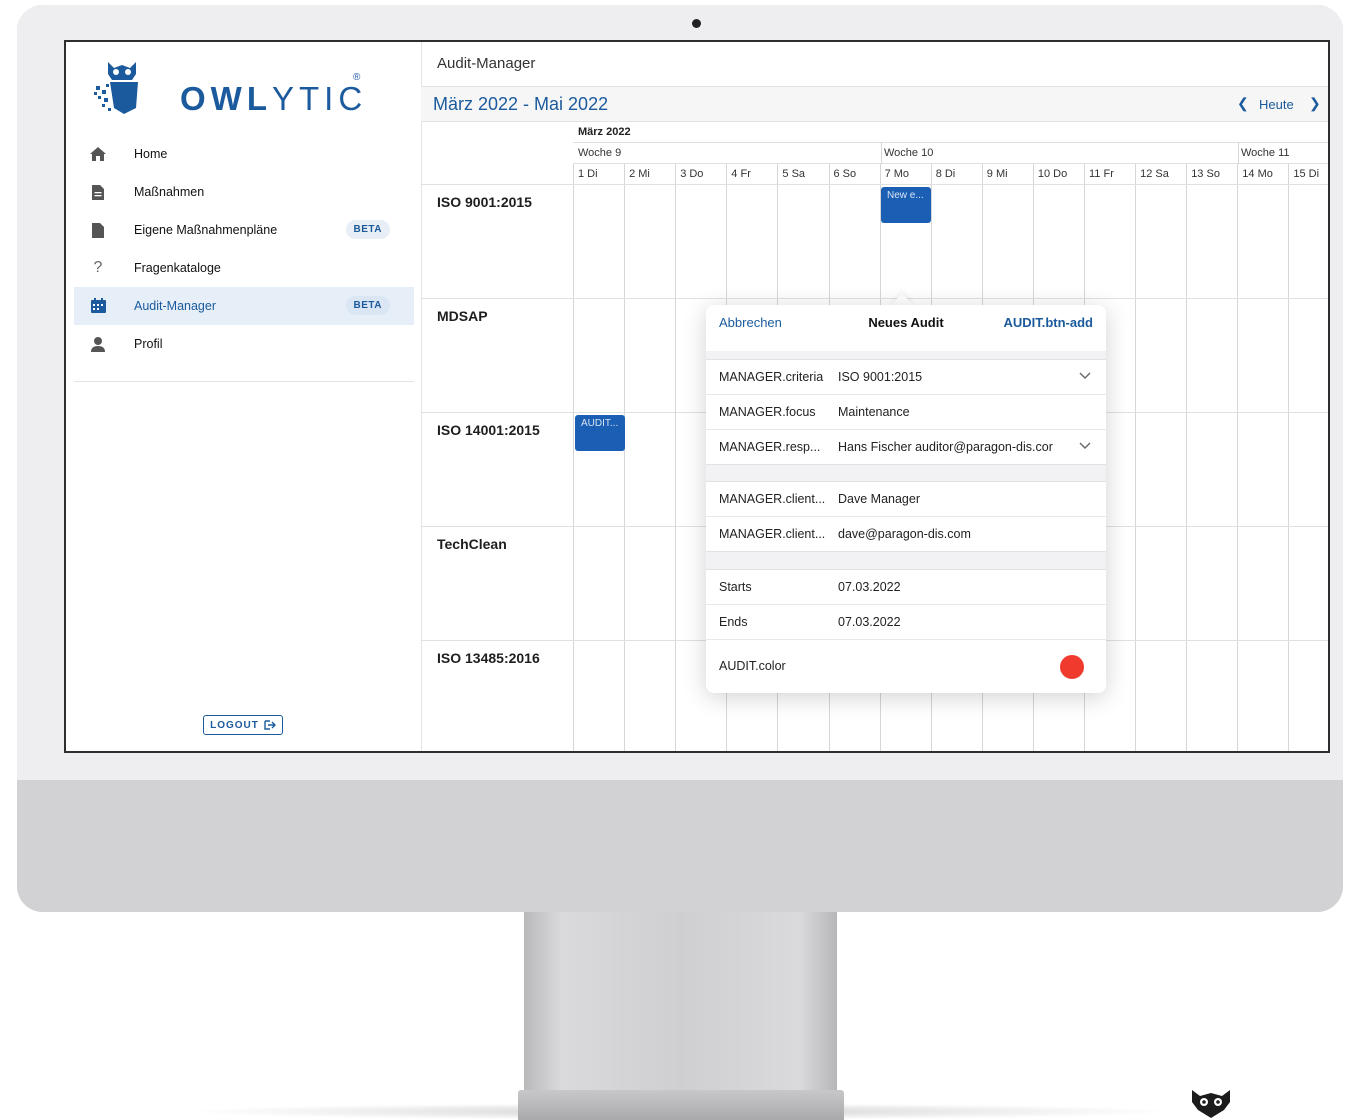 This screenshot has width=1351, height=1120. What do you see at coordinates (879, 499) in the screenshot?
I see `field-value: Dave Manager` at bounding box center [879, 499].